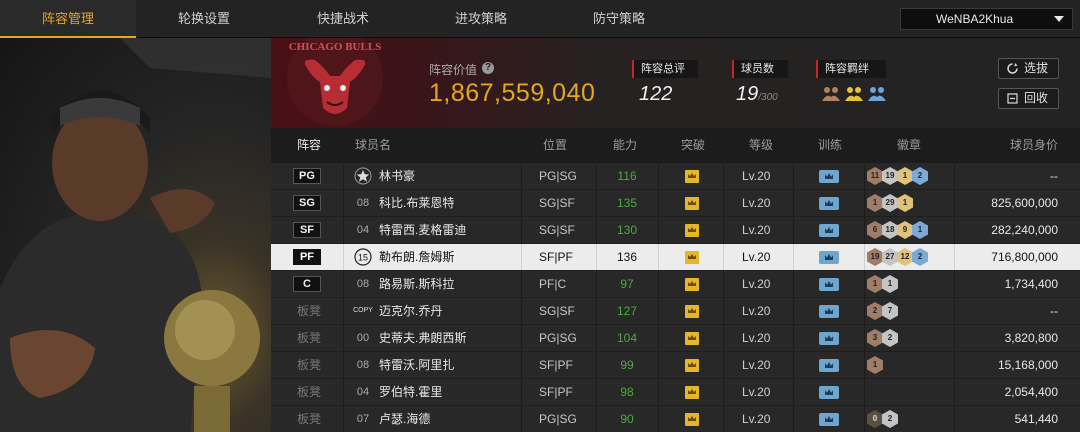 The image size is (1080, 432). What do you see at coordinates (416, 203) in the screenshot?
I see `player-name: 科比.布莱恩特` at bounding box center [416, 203].